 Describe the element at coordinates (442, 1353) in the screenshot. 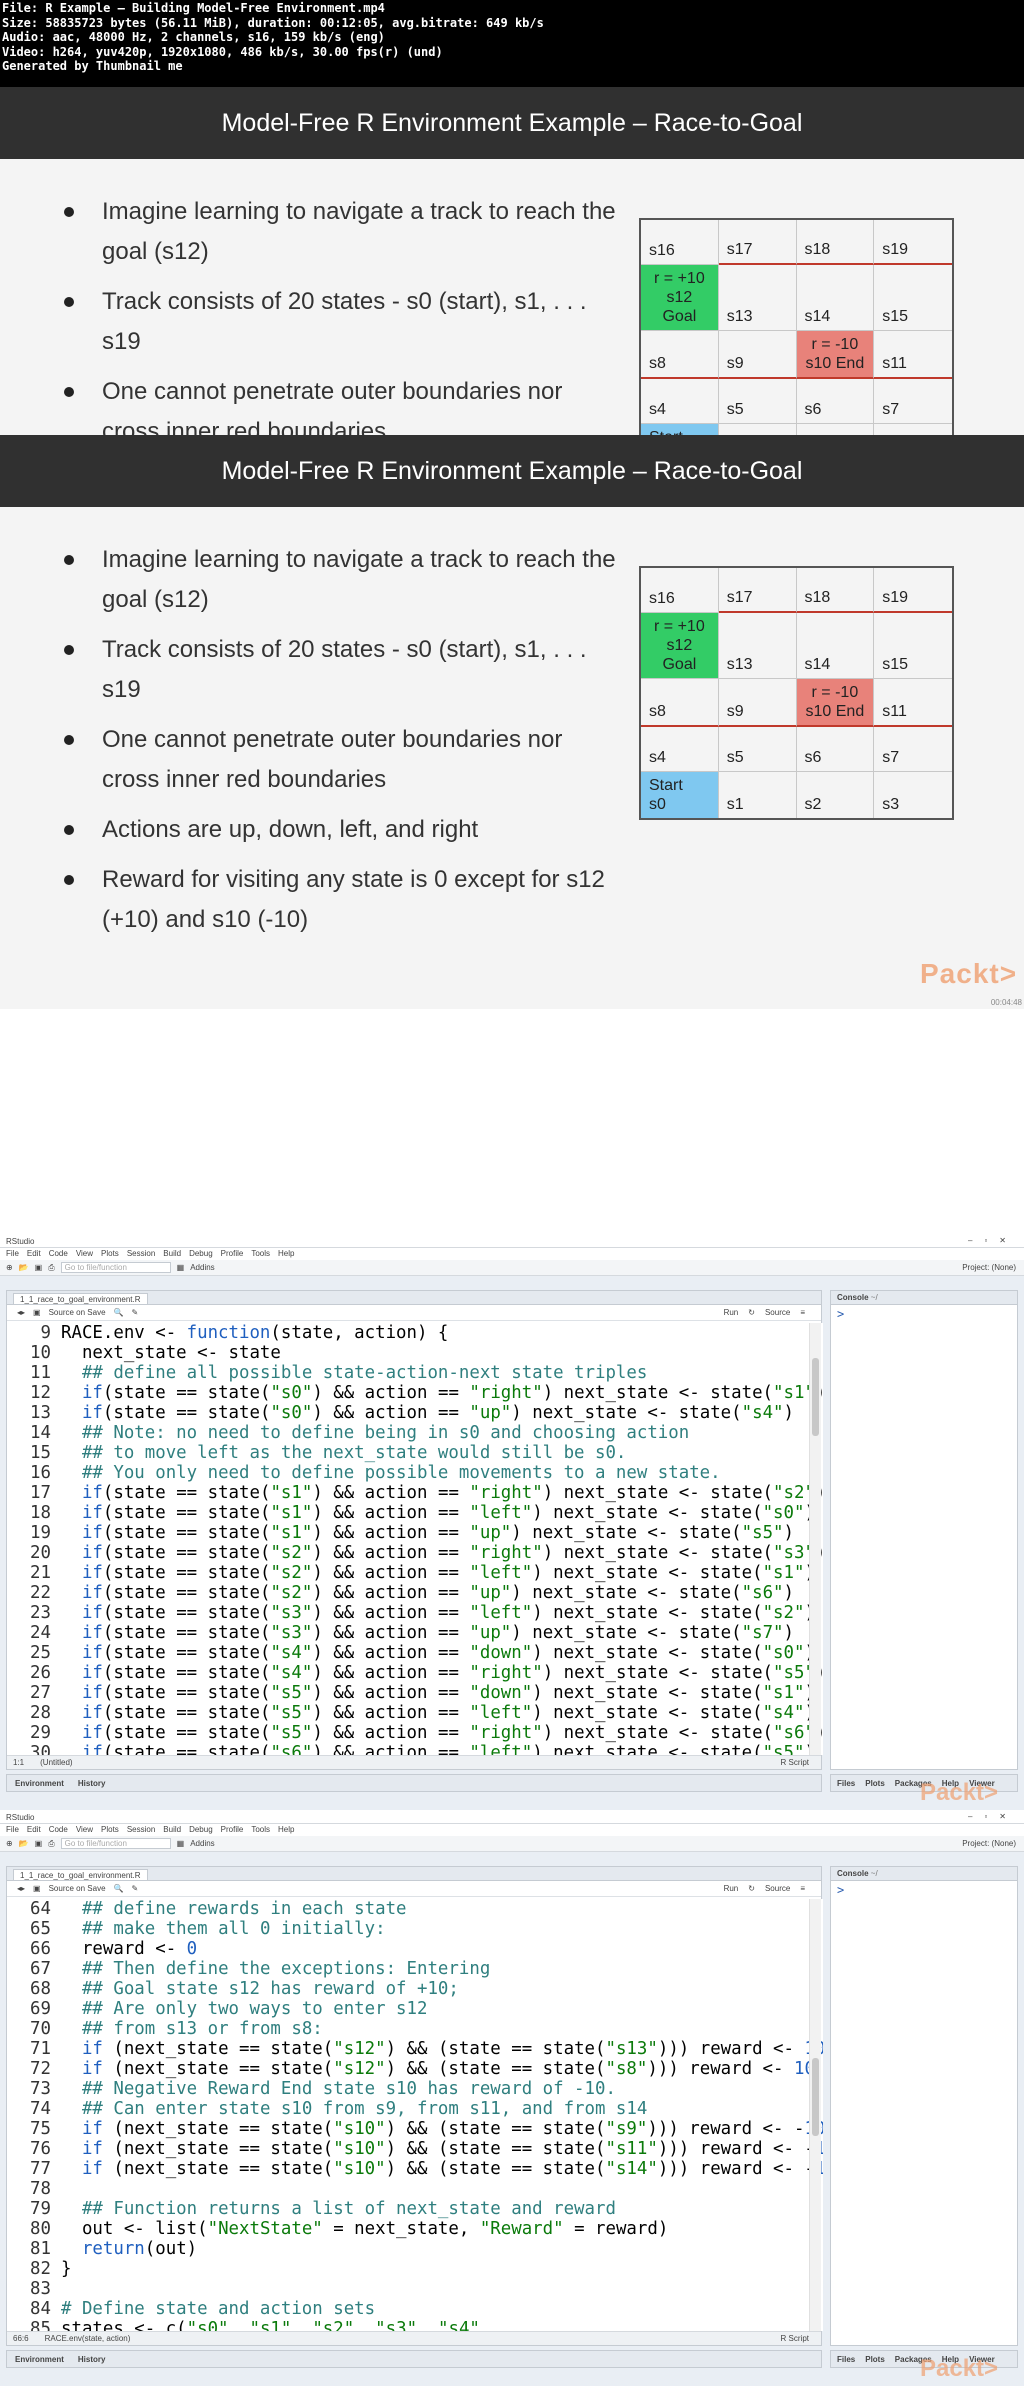

I see `line-source: next_state <- state` at that location.